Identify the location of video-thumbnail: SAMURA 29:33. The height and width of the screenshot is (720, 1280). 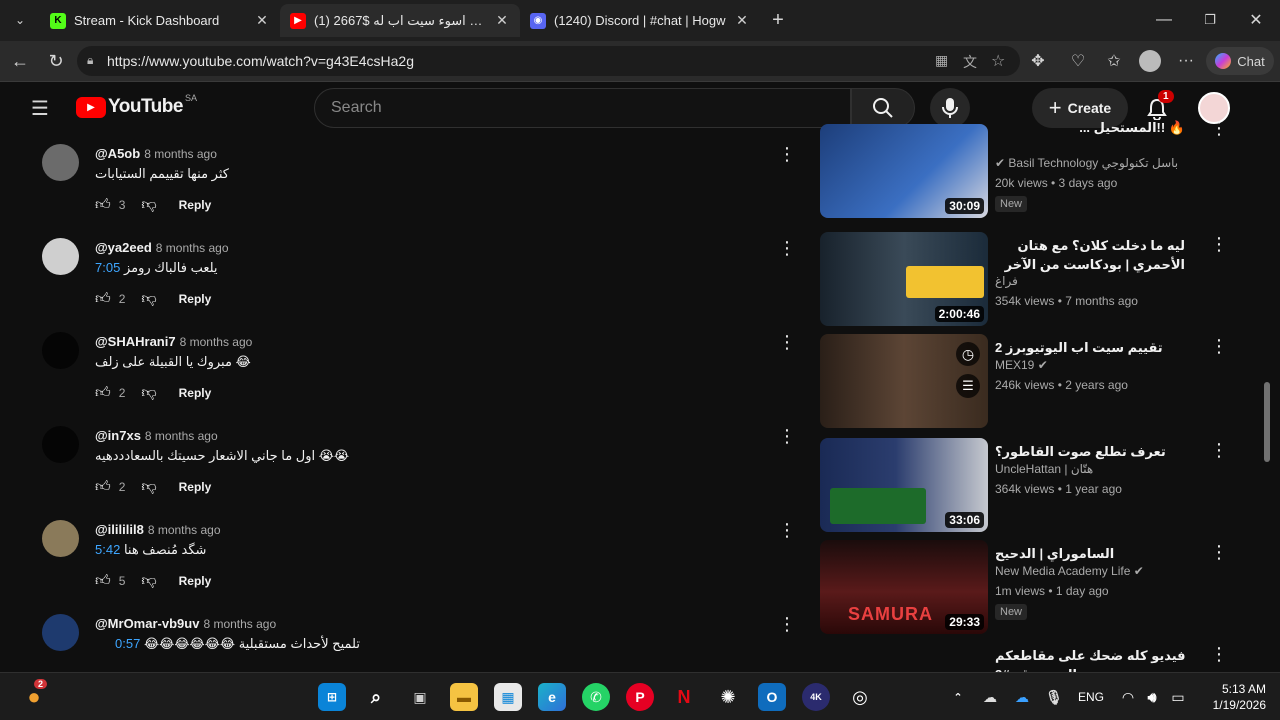
(904, 587).